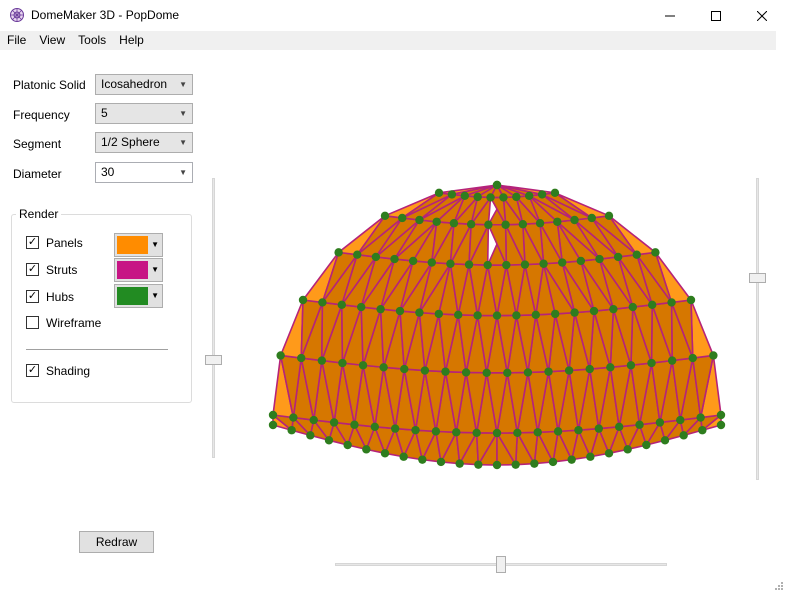 The height and width of the screenshot is (593, 786). I want to click on shading-checkbox: ✓, so click(32, 370).